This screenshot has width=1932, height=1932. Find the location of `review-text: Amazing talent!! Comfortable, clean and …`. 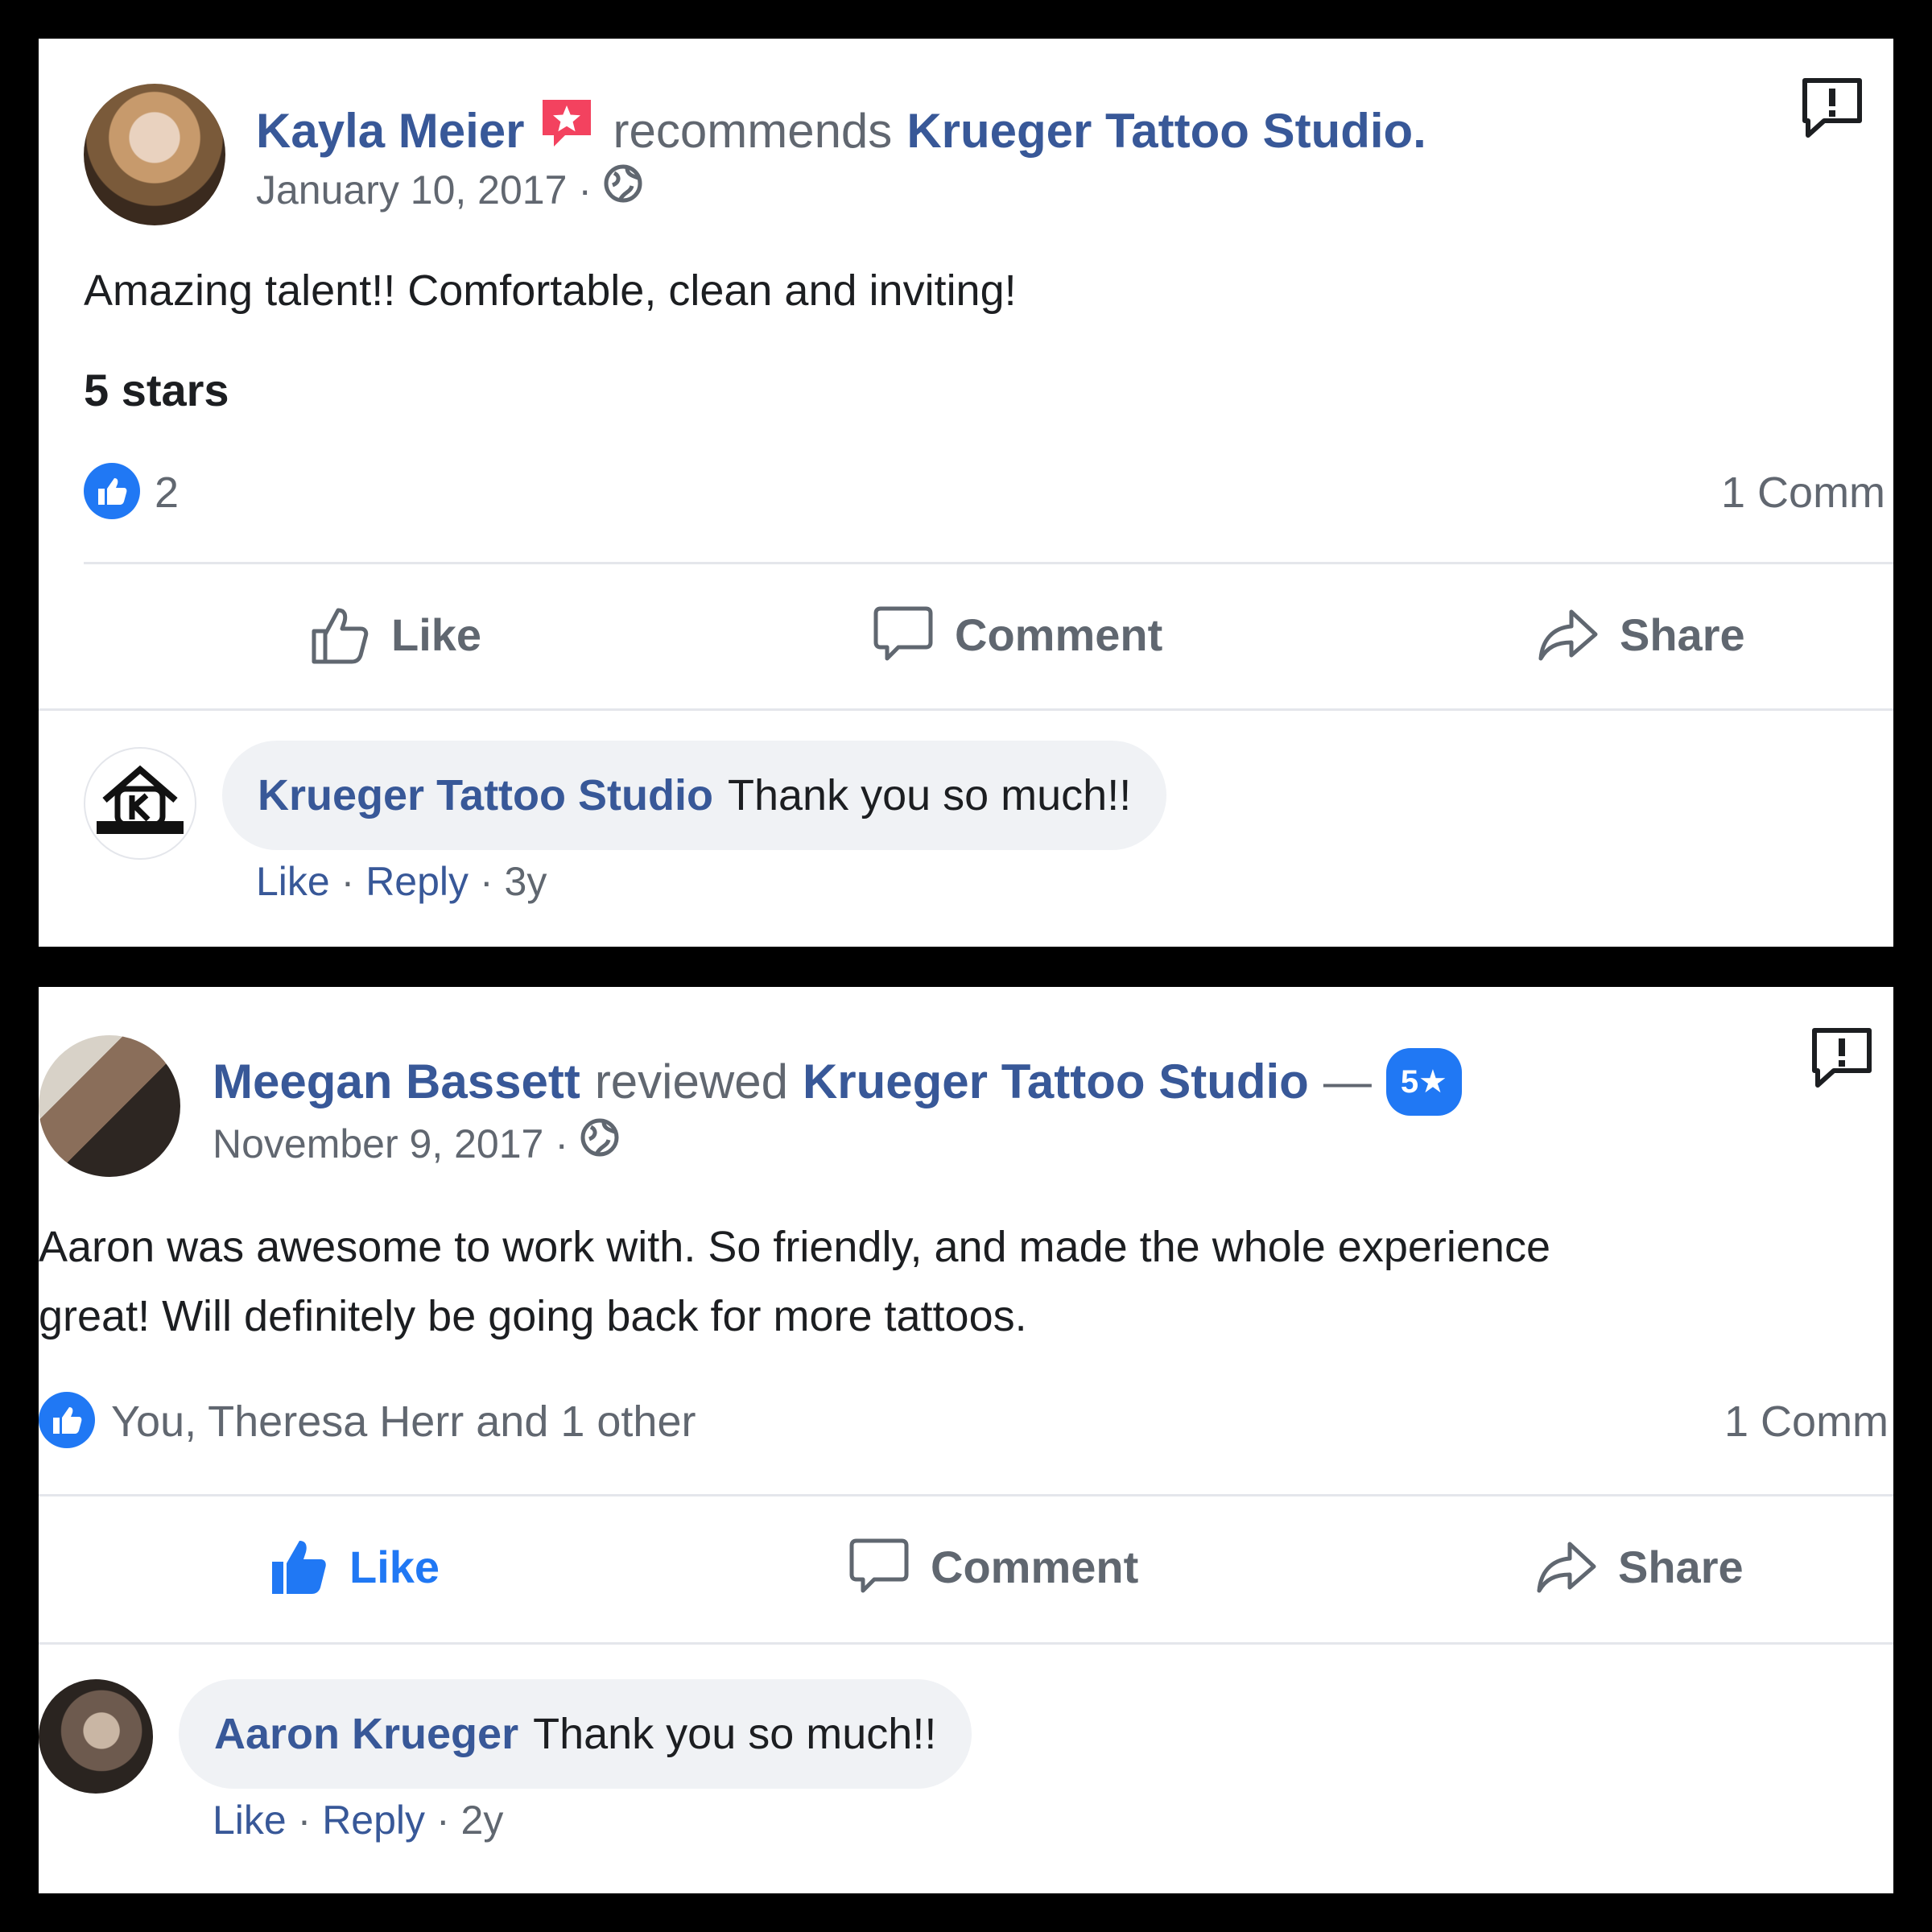

review-text: Amazing talent!! Comfortable, clean and … is located at coordinates (550, 290).